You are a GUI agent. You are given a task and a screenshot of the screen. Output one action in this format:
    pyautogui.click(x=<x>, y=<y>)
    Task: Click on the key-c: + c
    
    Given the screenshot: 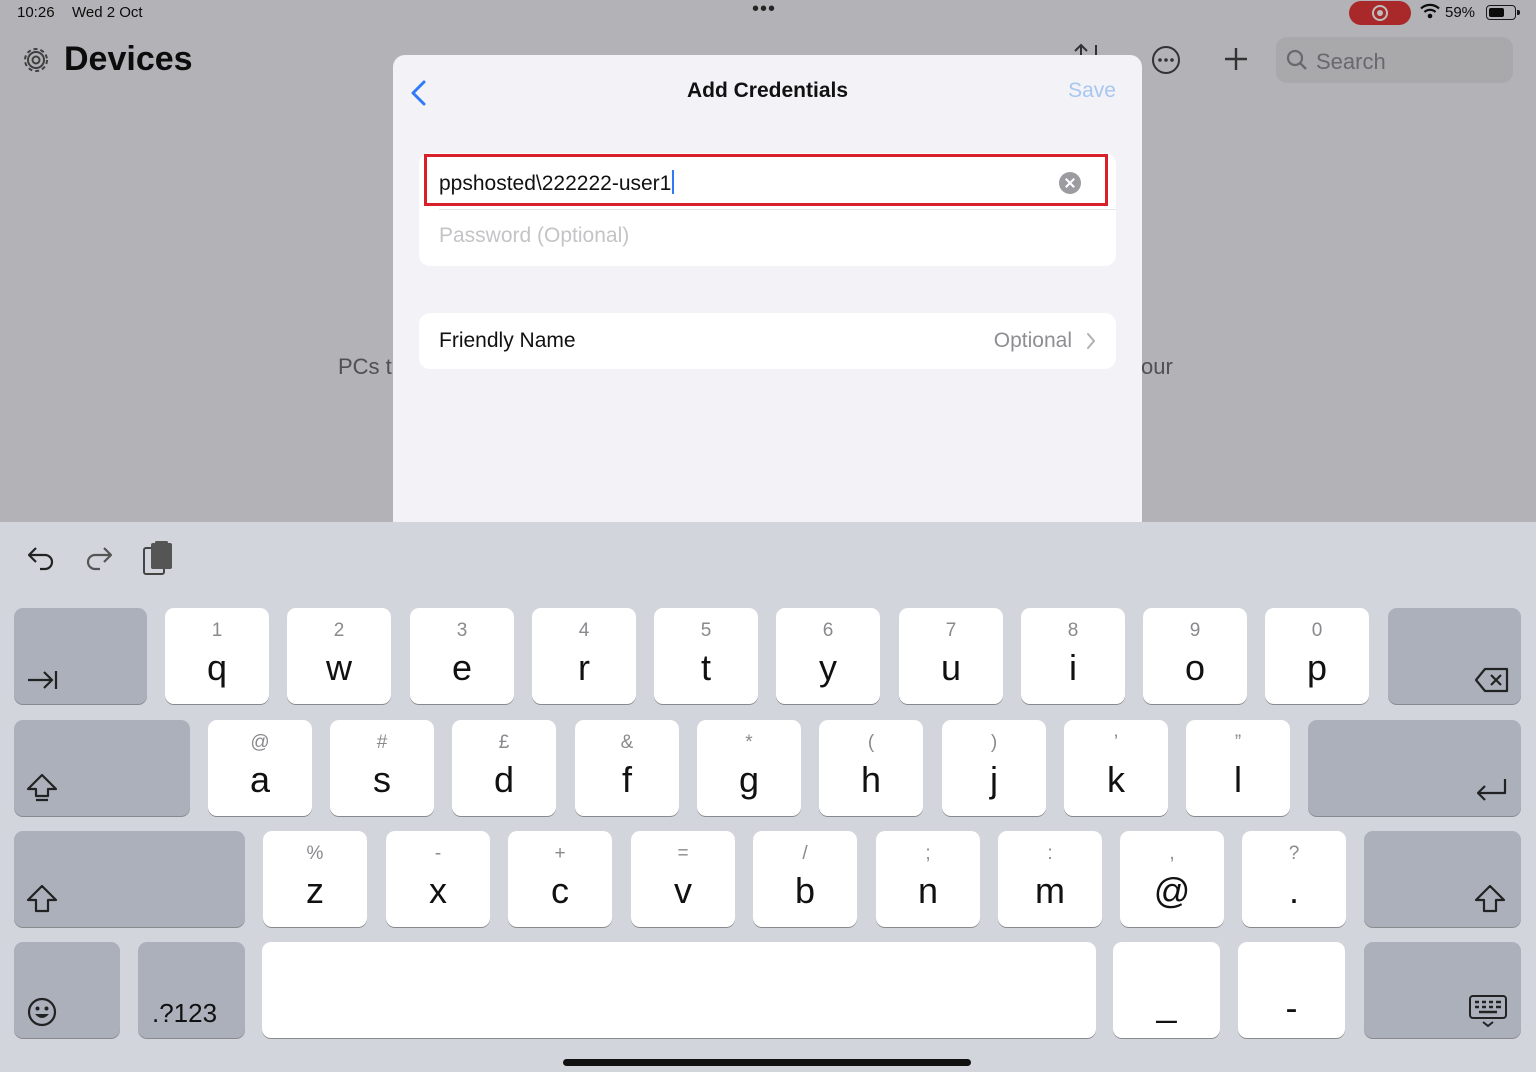 What is the action you would take?
    pyautogui.click(x=560, y=879)
    